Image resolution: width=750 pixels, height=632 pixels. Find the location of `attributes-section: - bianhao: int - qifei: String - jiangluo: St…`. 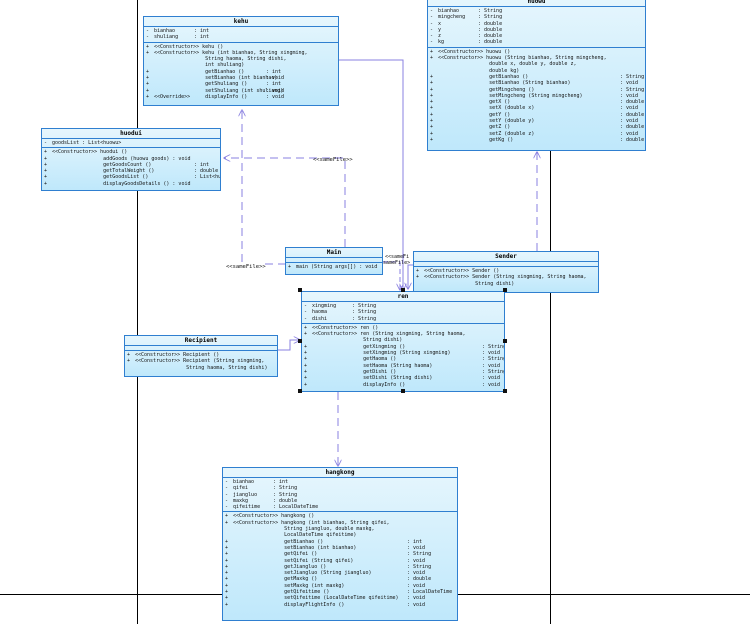

attributes-section: - bianhao: int - qifei: String - jiangluo: St… is located at coordinates (340, 495).